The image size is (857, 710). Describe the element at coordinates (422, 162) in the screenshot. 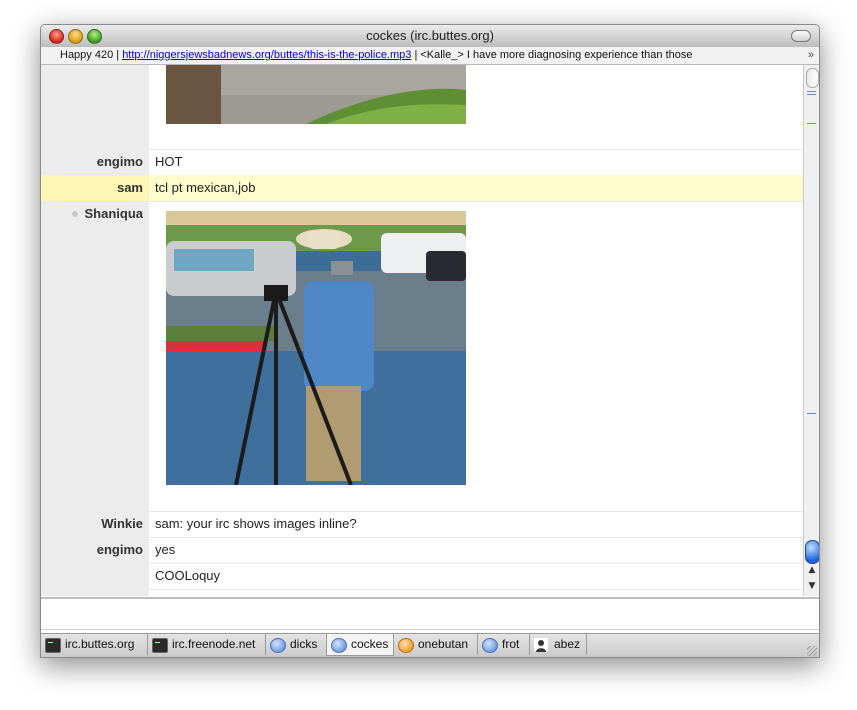

I see `message-row: engimo HOT` at that location.